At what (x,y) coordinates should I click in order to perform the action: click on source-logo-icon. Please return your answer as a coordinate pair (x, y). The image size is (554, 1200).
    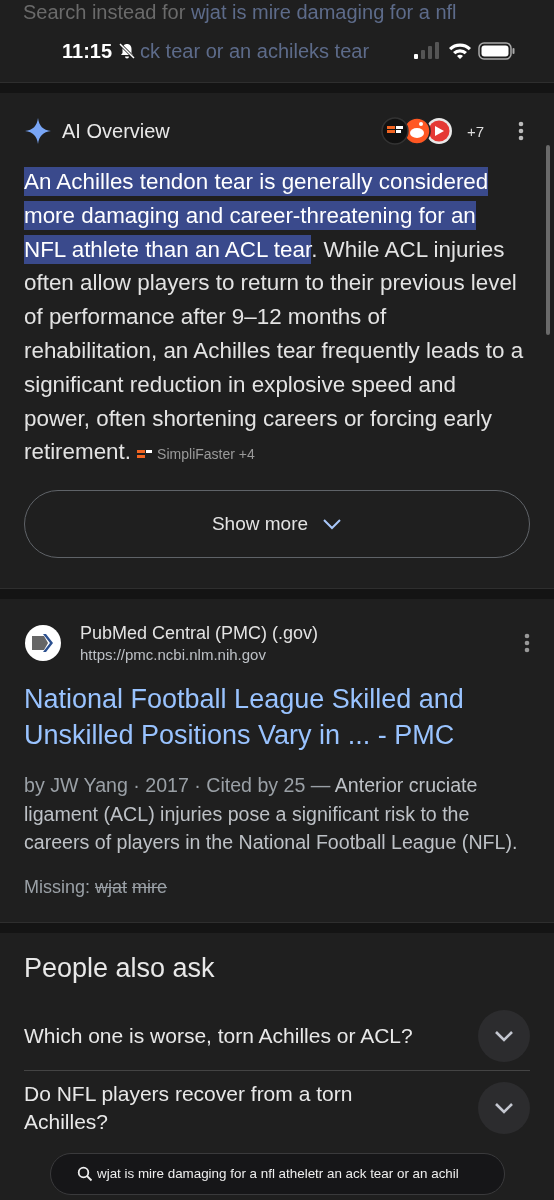
    Looking at the image, I should click on (145, 454).